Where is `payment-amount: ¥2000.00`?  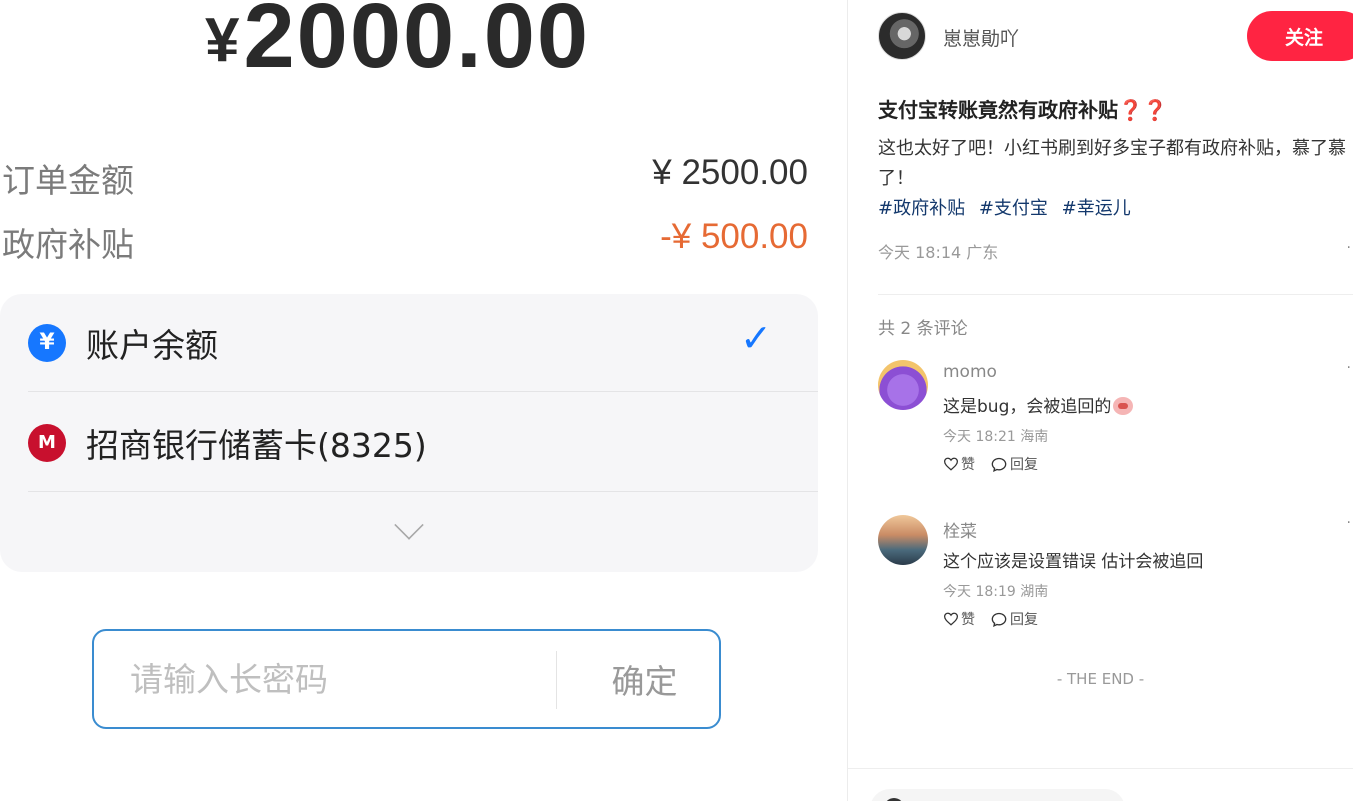 payment-amount: ¥2000.00 is located at coordinates (397, 44).